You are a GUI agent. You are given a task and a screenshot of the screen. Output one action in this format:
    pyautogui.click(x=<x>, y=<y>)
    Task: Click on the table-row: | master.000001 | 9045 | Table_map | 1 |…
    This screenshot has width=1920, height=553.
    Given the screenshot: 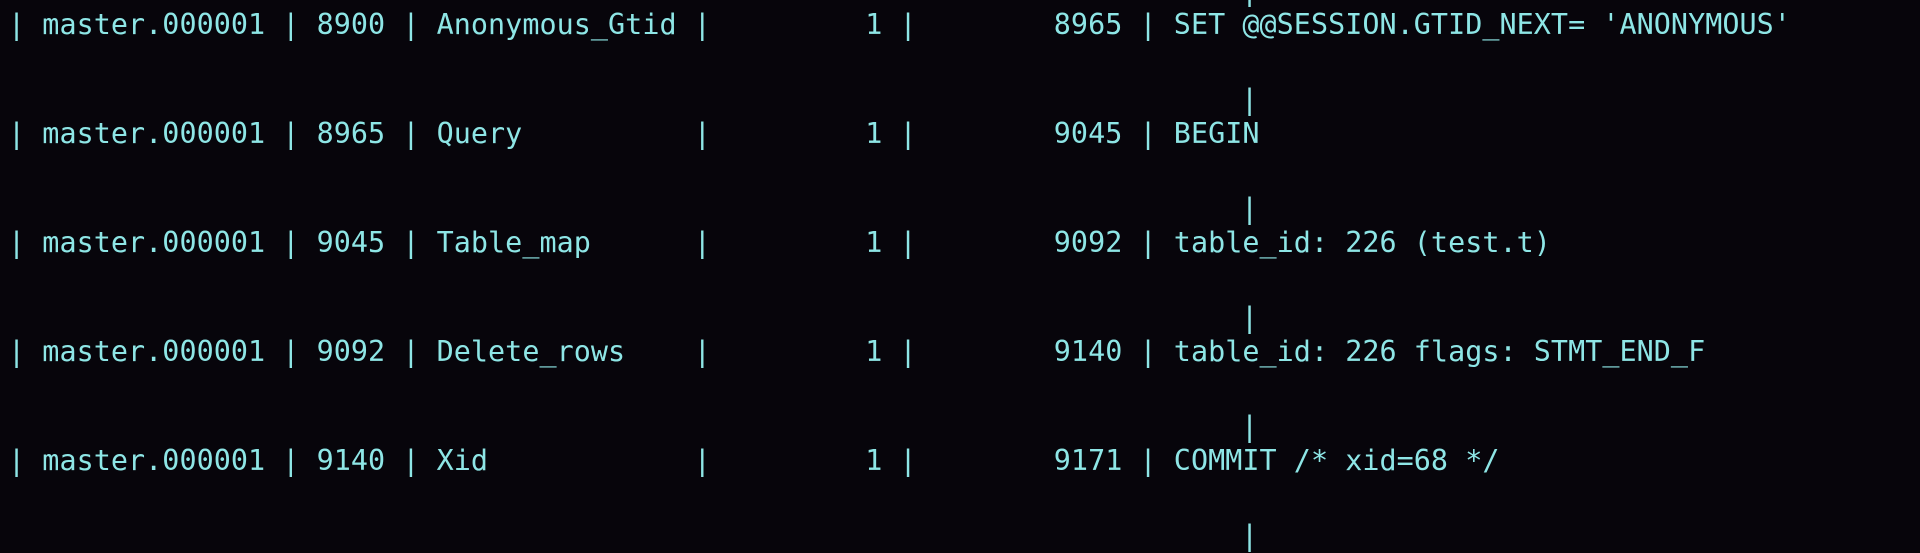 What is the action you would take?
    pyautogui.click(x=779, y=243)
    